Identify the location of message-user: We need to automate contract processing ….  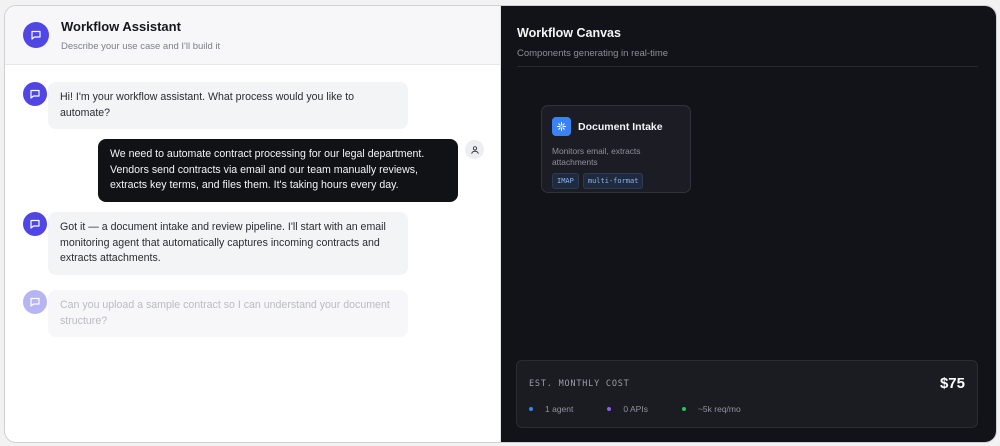
(278, 170).